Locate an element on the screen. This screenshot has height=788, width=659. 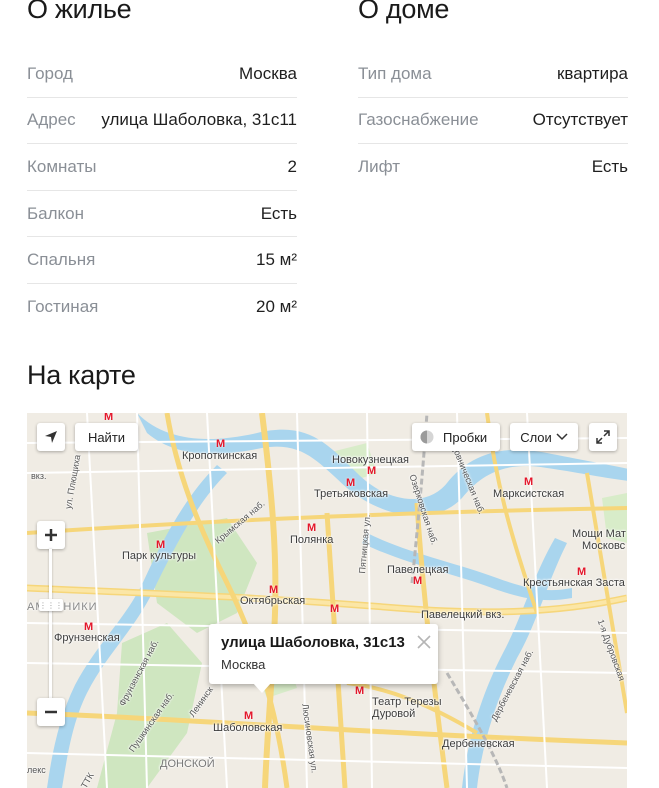
map-label-derbenevskaya: Дербеневская is located at coordinates (478, 744).